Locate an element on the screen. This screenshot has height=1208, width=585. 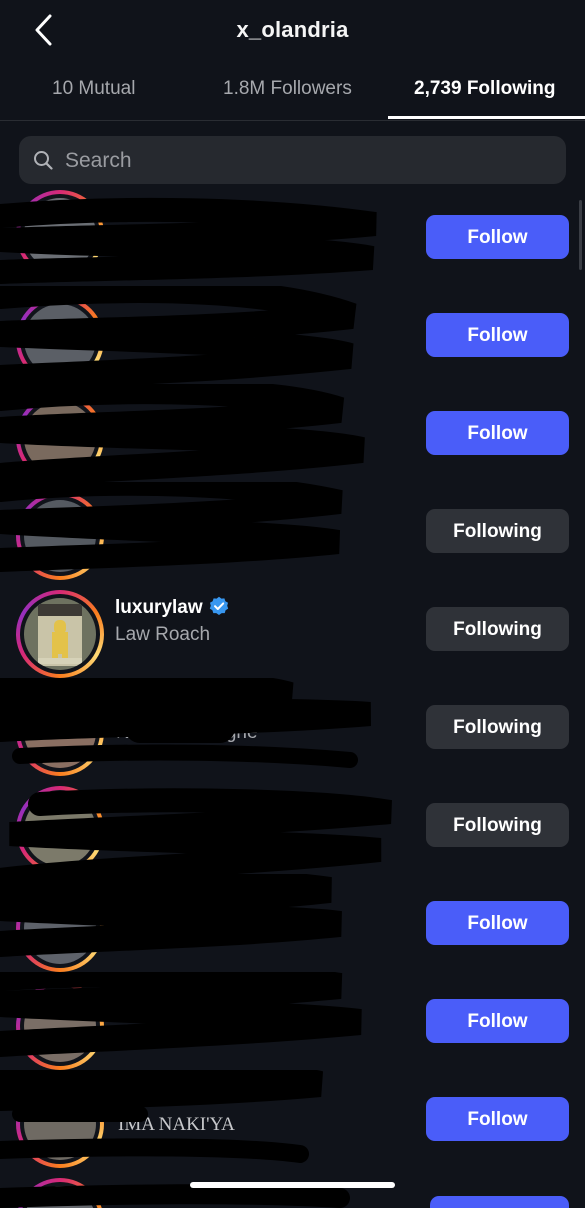
full-name: Law Roach is located at coordinates (163, 634).